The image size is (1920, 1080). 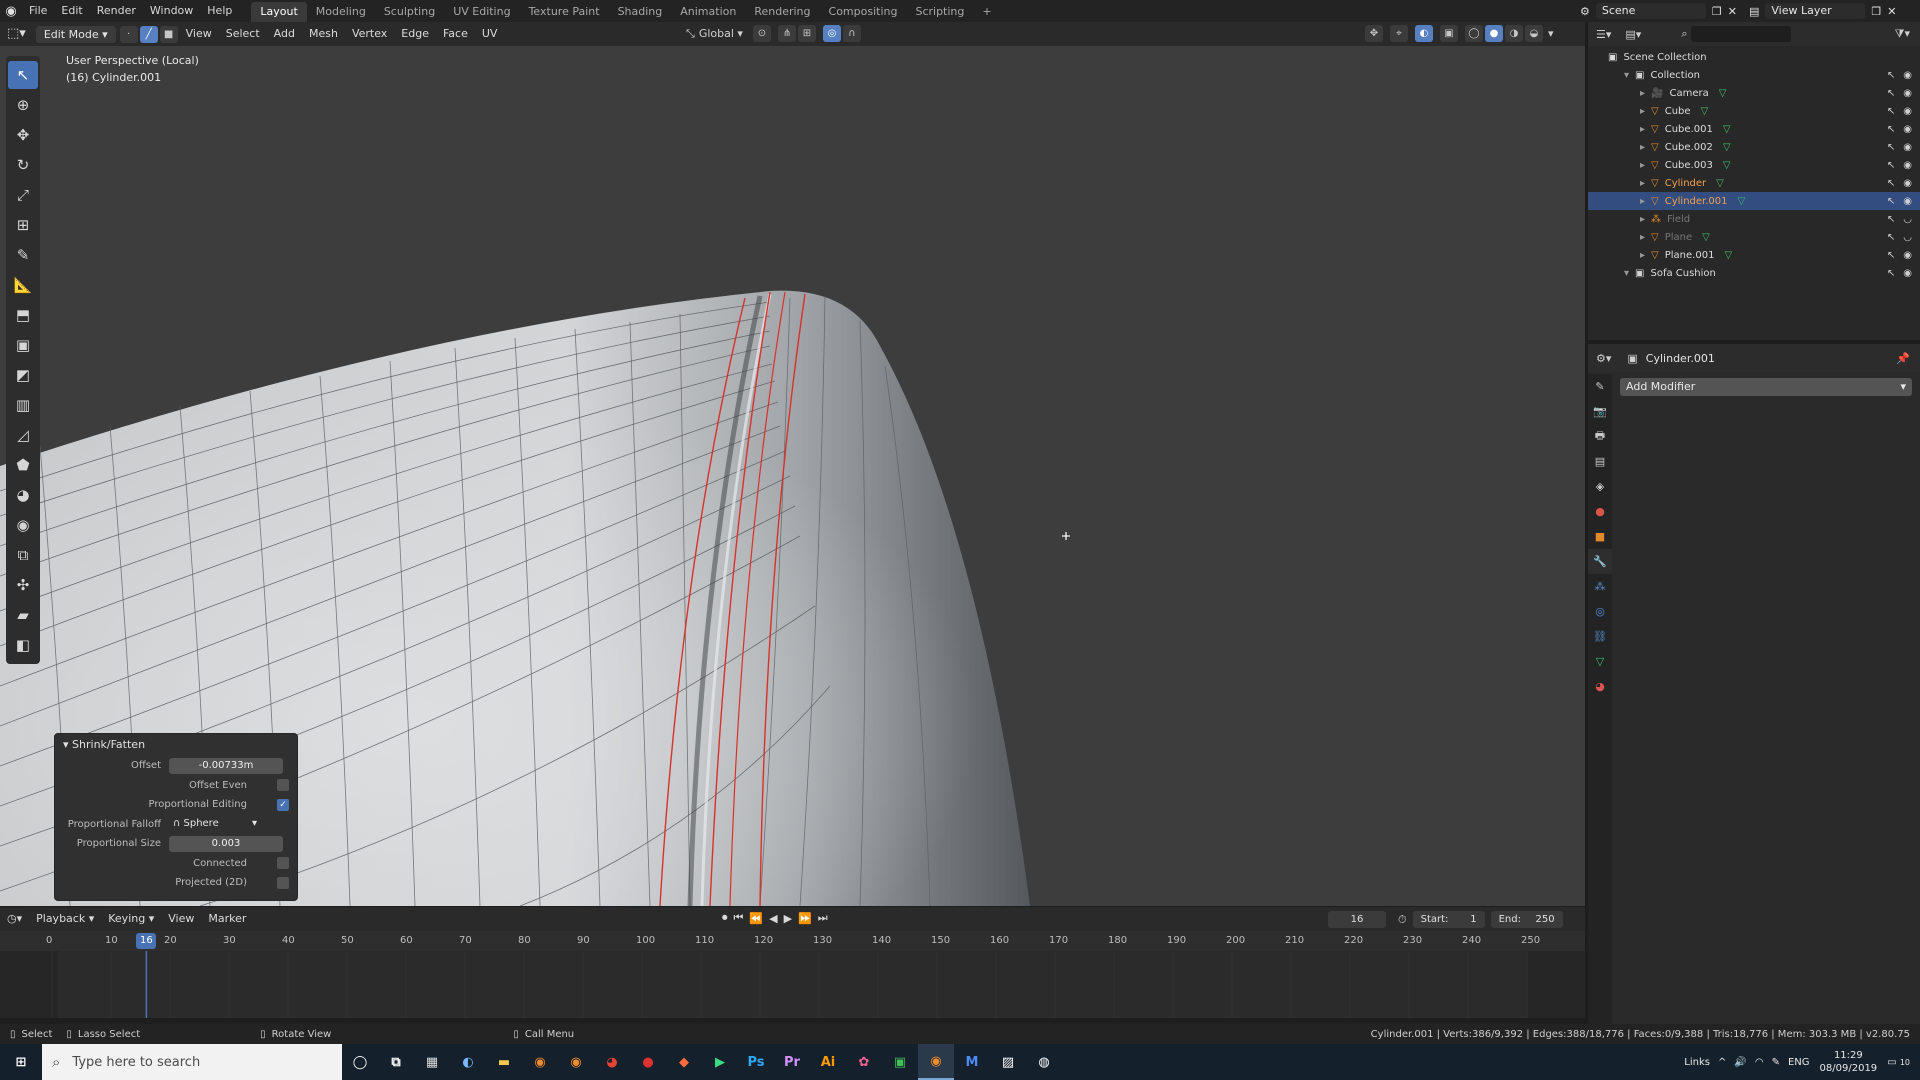 I want to click on tab-rendering: Rendering, so click(x=782, y=12).